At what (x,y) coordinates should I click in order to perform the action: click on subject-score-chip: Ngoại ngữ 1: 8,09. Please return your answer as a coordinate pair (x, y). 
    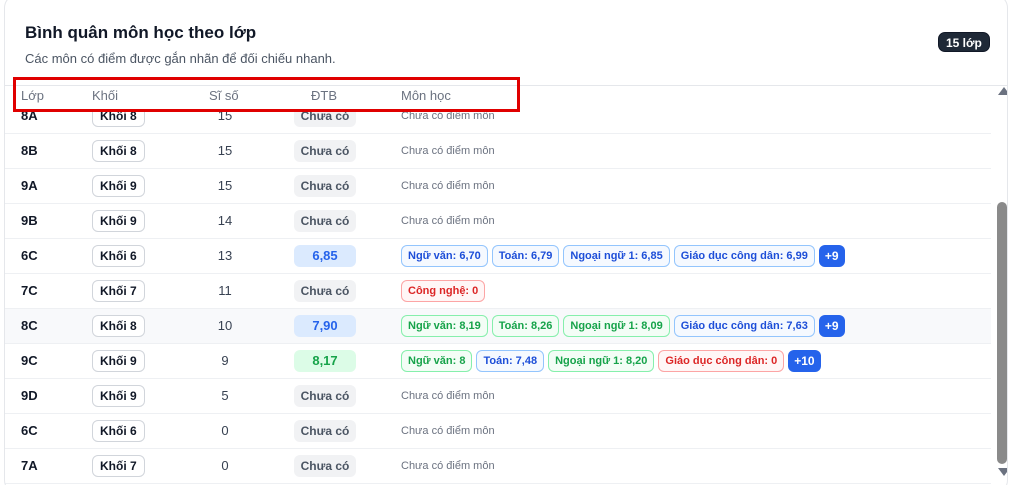
    Looking at the image, I should click on (616, 326).